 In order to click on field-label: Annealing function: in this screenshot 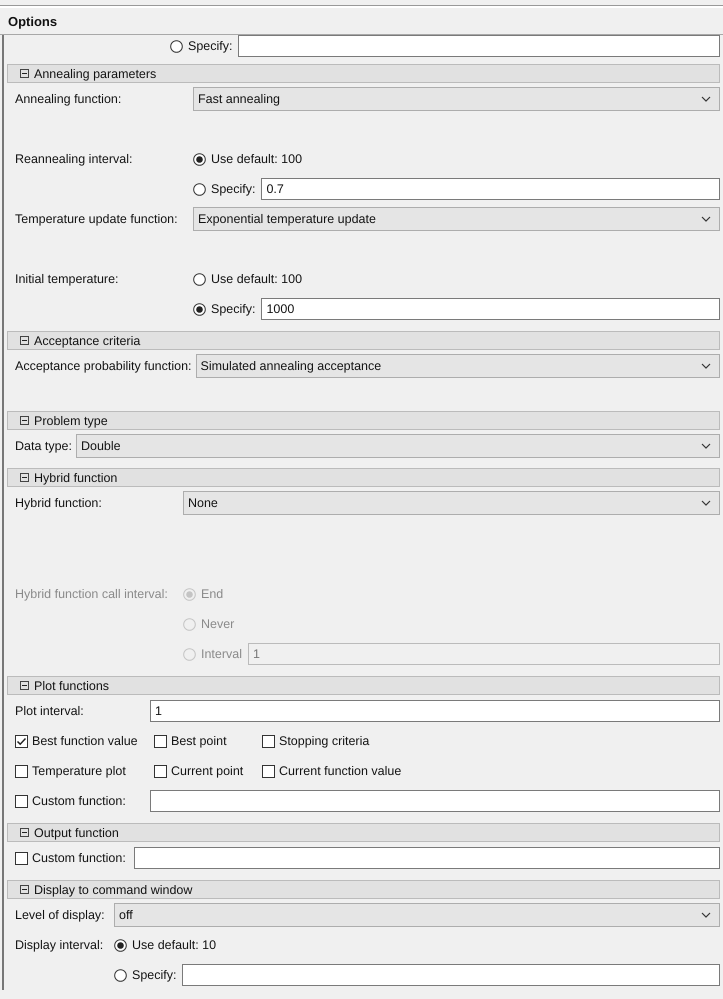, I will do `click(68, 99)`.